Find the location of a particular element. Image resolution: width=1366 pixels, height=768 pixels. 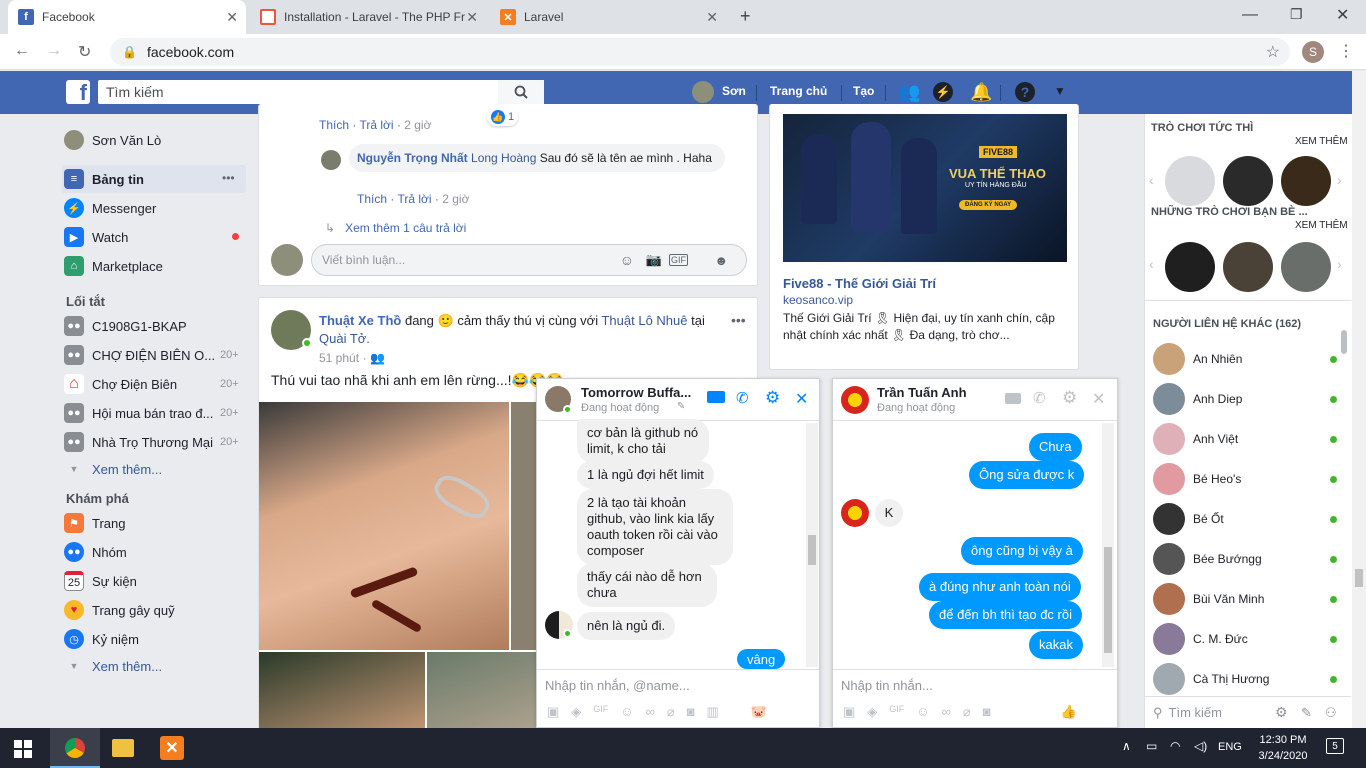

wifi-icon: ◠ is located at coordinates (1175, 746).